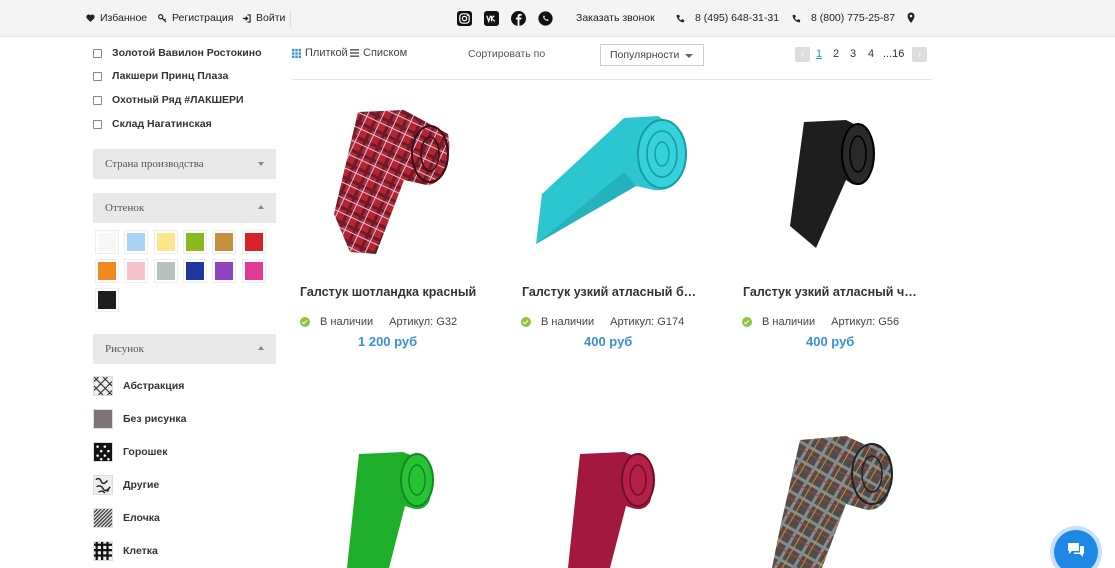 This screenshot has height=568, width=1115. Describe the element at coordinates (162, 124) in the screenshot. I see `store-label: Склад Нагатинская` at that location.